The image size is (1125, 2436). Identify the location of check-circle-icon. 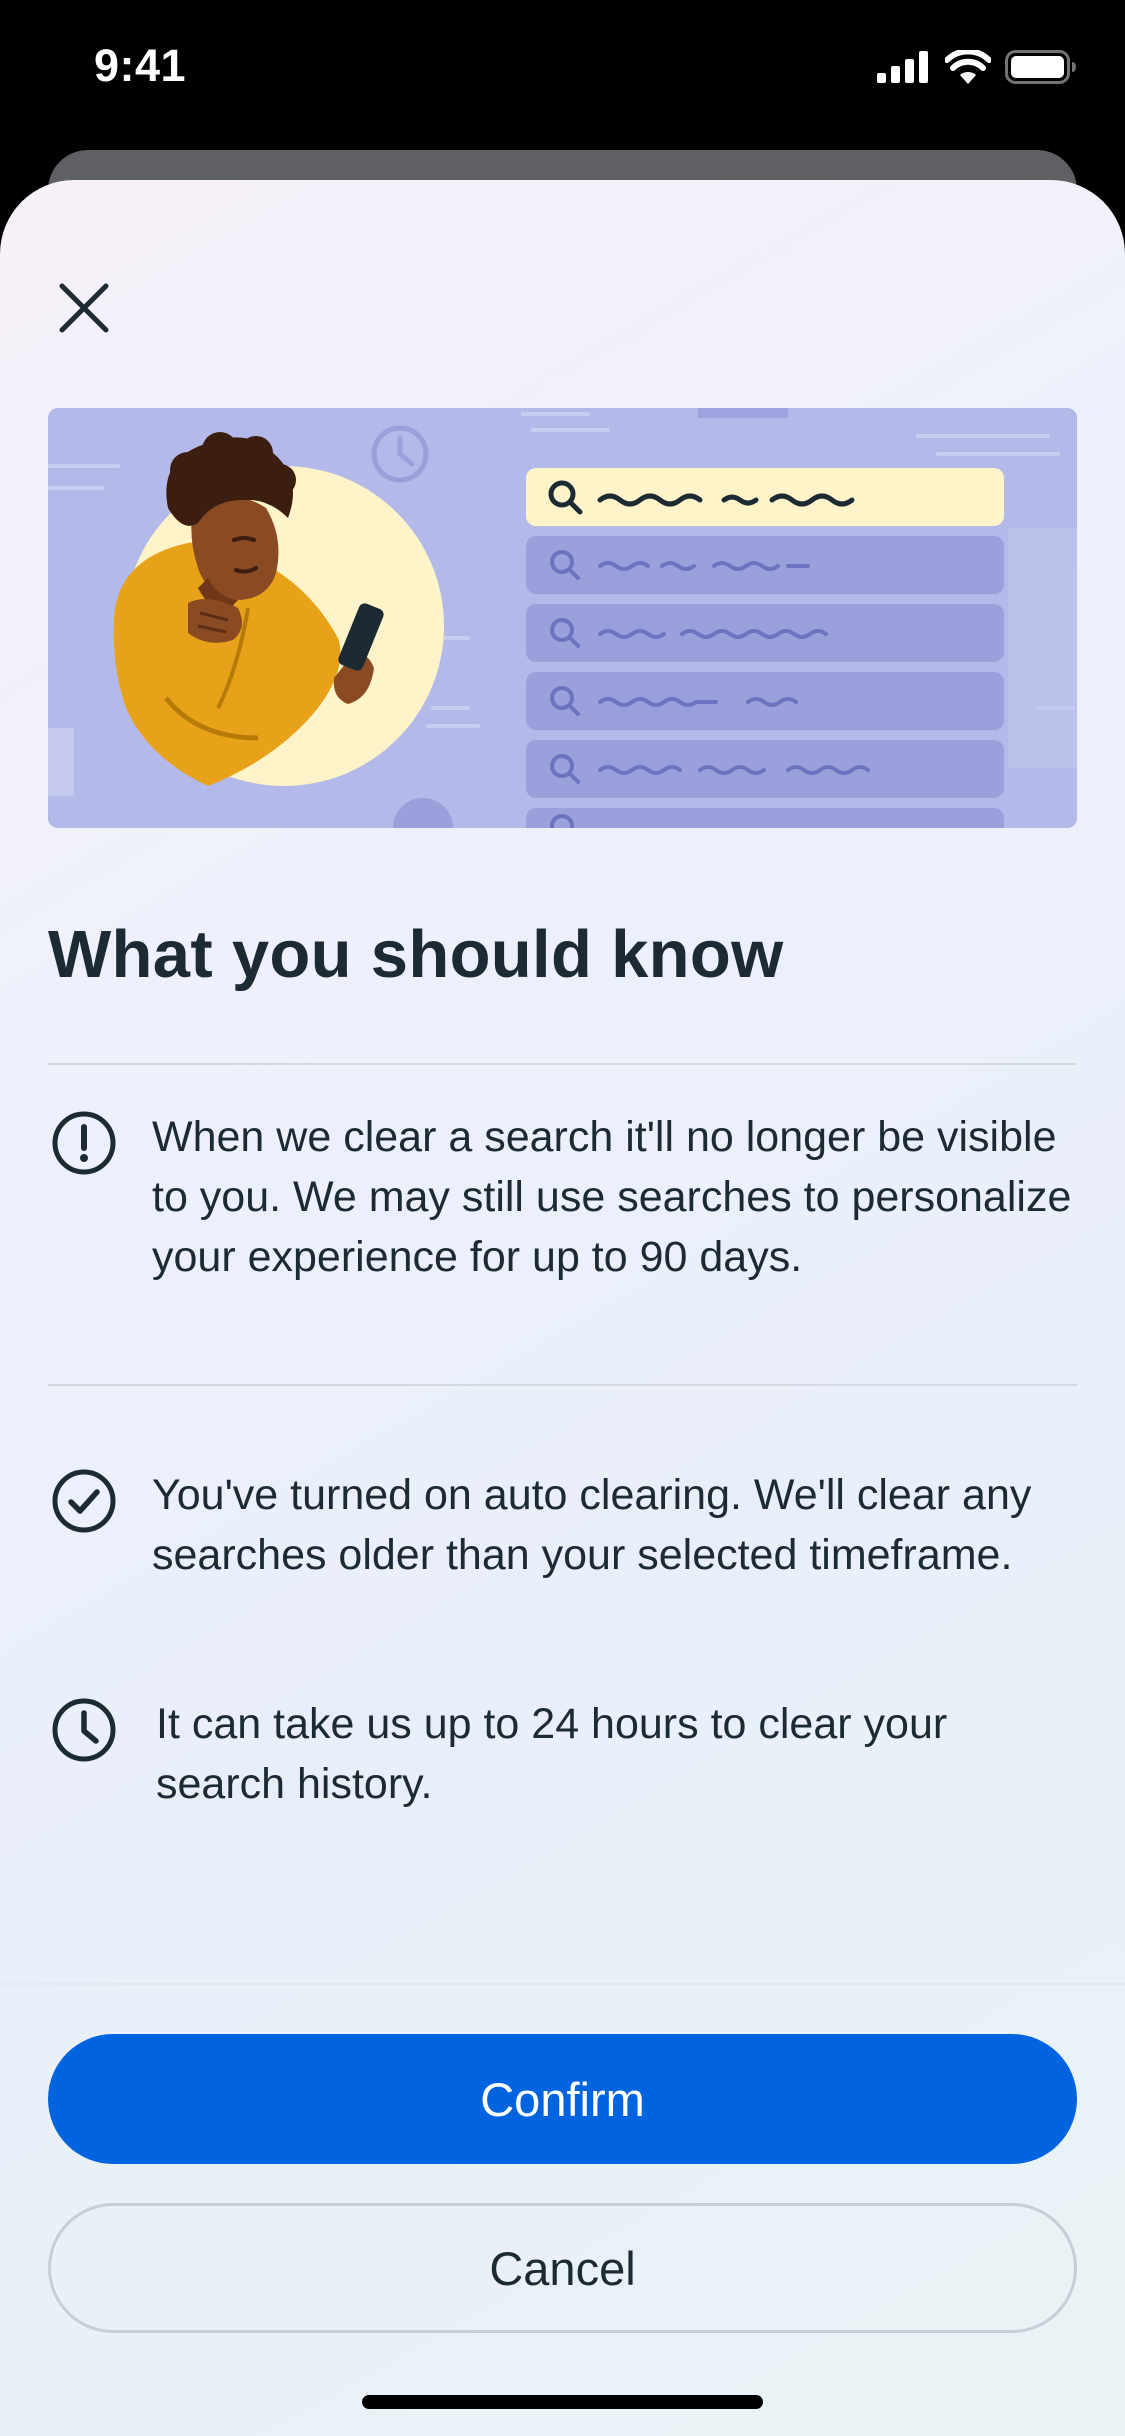
(84, 1501).